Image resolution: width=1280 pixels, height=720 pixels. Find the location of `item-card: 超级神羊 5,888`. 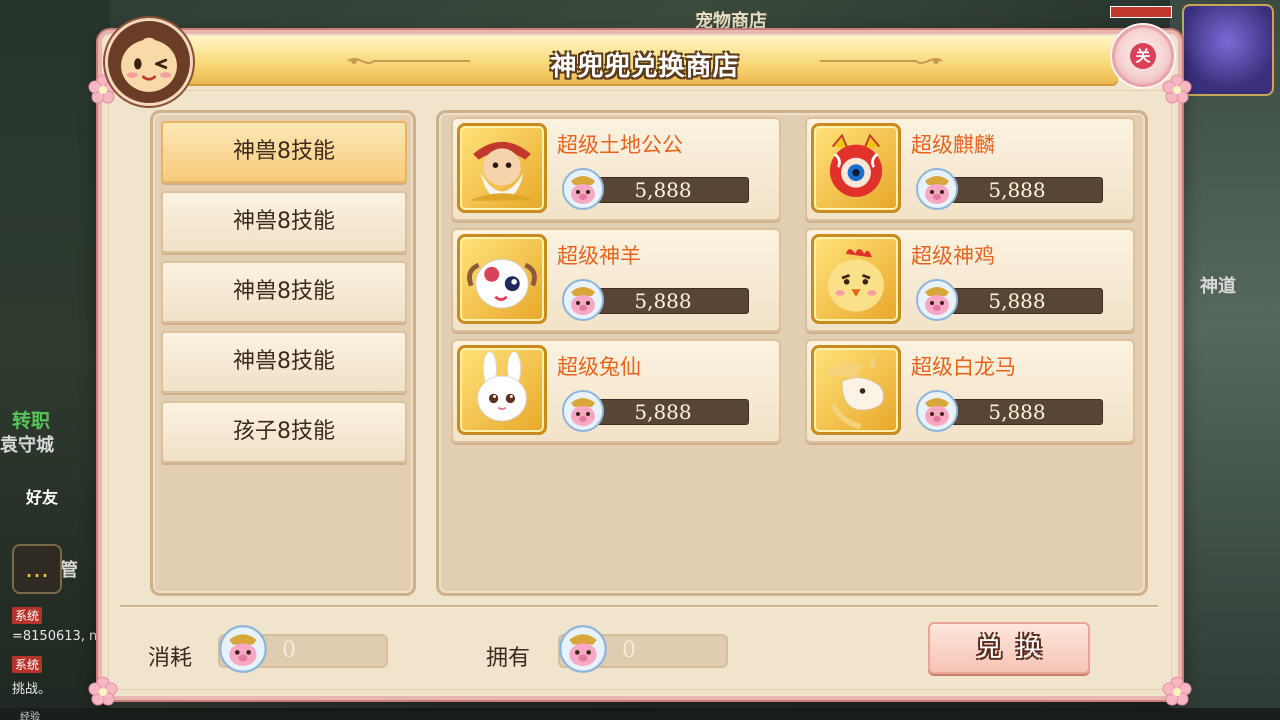

item-card: 超级神羊 5,888 is located at coordinates (616, 280).